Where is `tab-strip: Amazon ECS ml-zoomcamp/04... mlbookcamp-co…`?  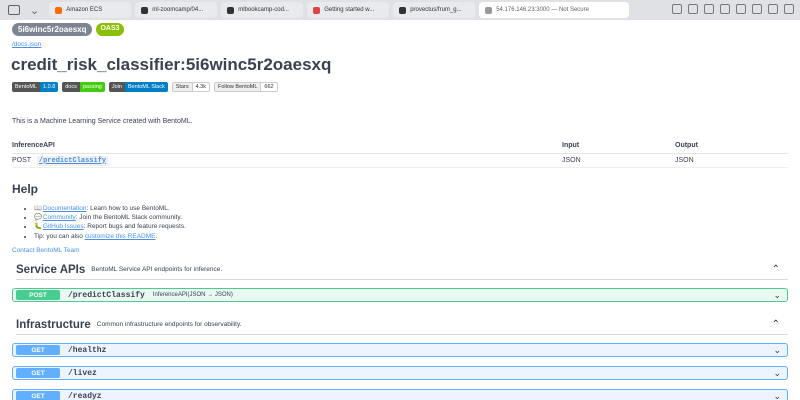 tab-strip: Amazon ECS ml-zoomcamp/04... mlbookcamp-co… is located at coordinates (341, 10).